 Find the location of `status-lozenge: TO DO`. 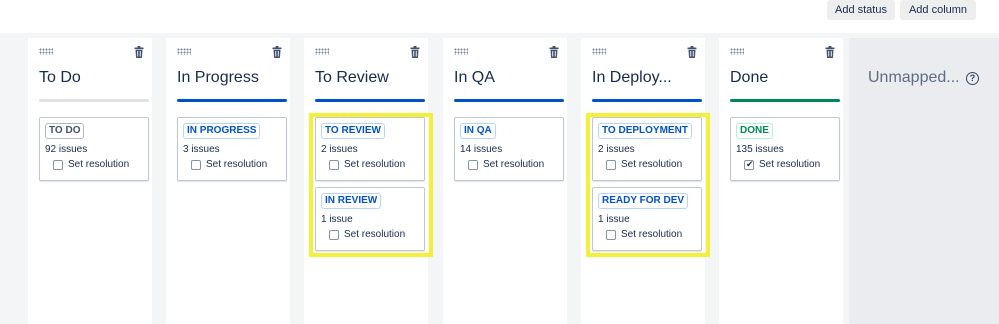

status-lozenge: TO DO is located at coordinates (65, 131).